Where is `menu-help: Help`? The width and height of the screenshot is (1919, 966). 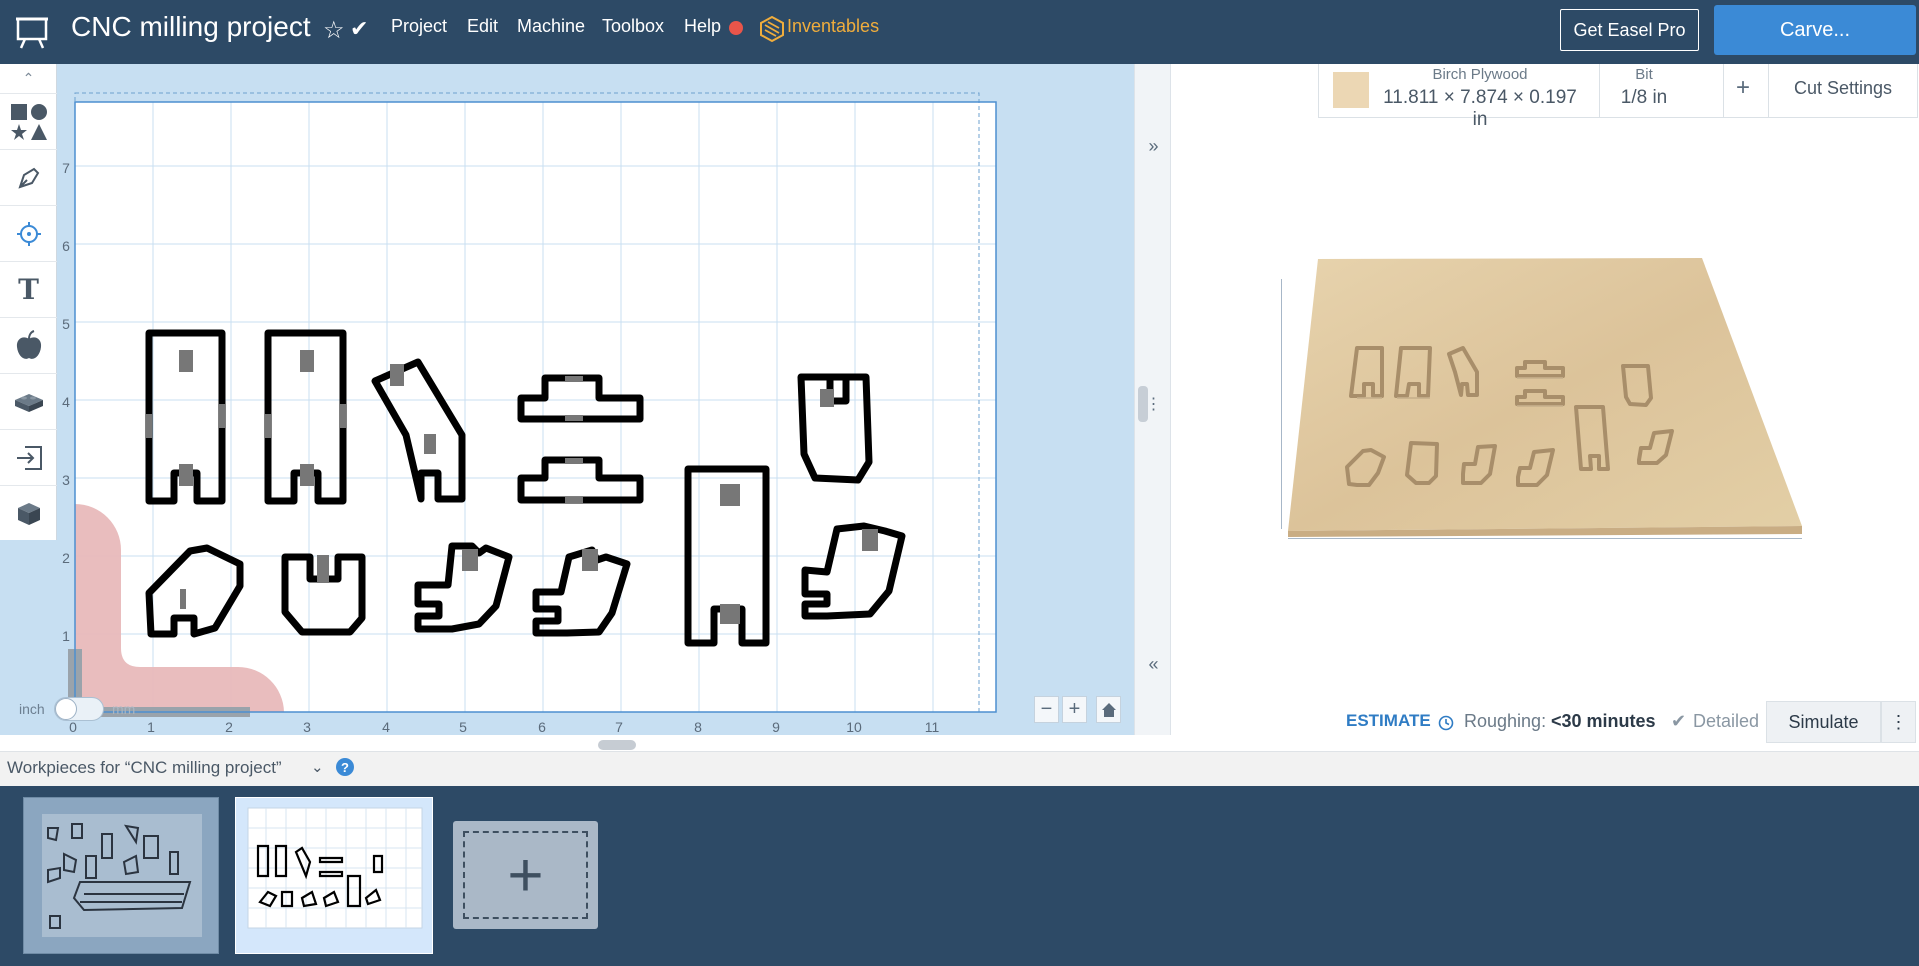 menu-help: Help is located at coordinates (702, 26).